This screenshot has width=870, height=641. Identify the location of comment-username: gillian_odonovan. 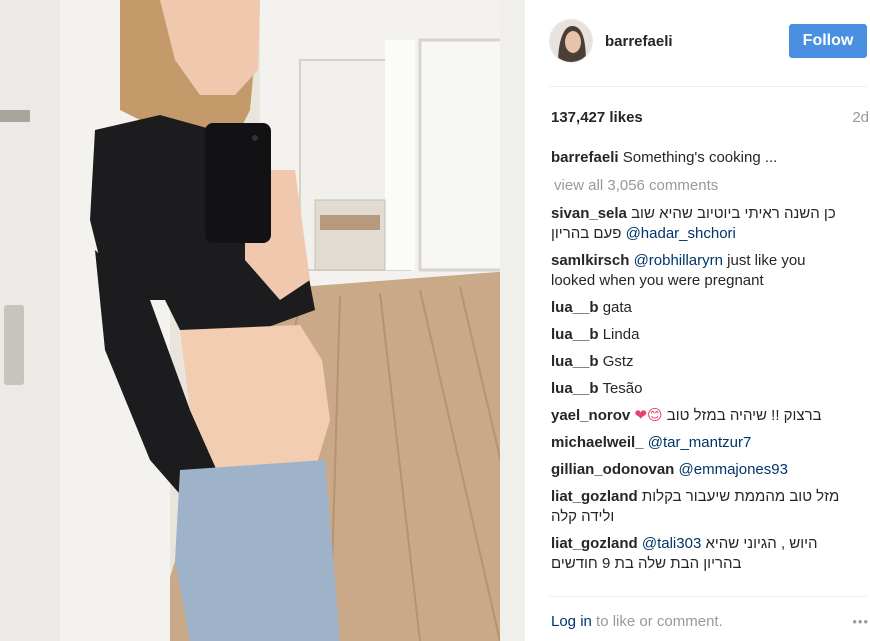
(612, 469).